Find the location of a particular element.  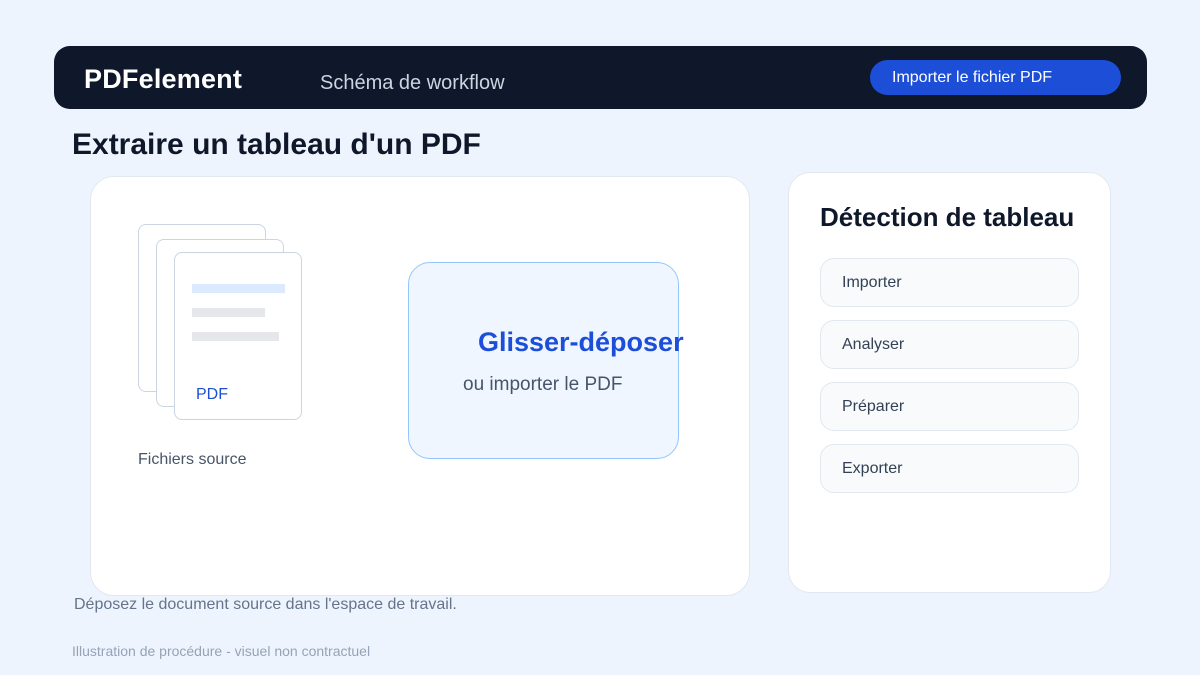

document-line-highlight is located at coordinates (238, 288).